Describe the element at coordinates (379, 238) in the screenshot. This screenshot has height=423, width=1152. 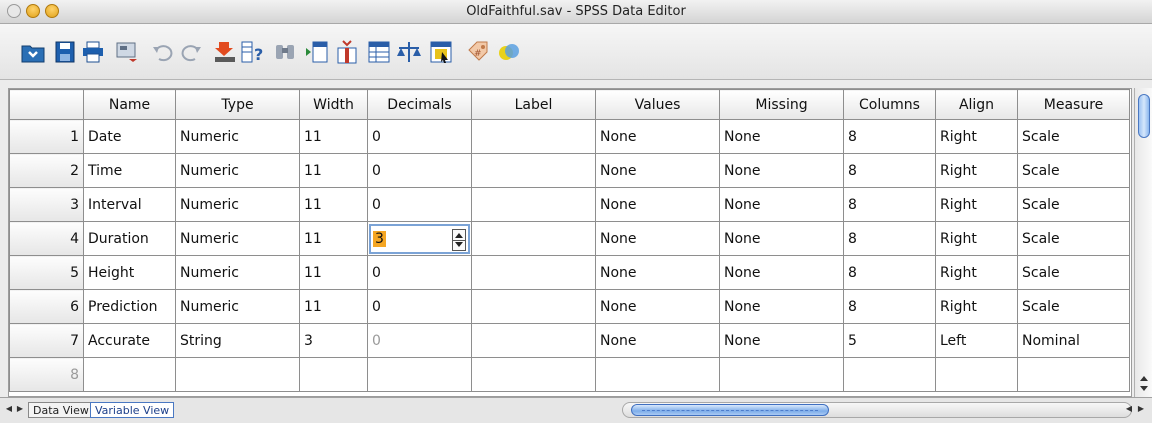
I see `decimals-edit-value: 3` at that location.